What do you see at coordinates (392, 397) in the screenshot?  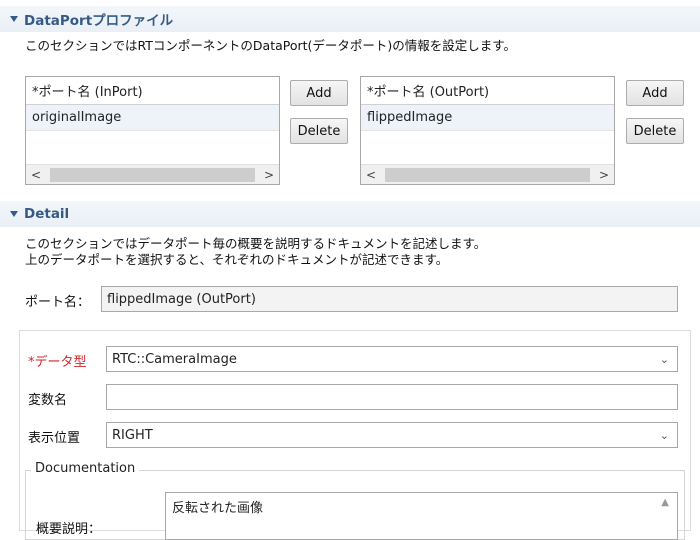 I see `variable-name-input` at bounding box center [392, 397].